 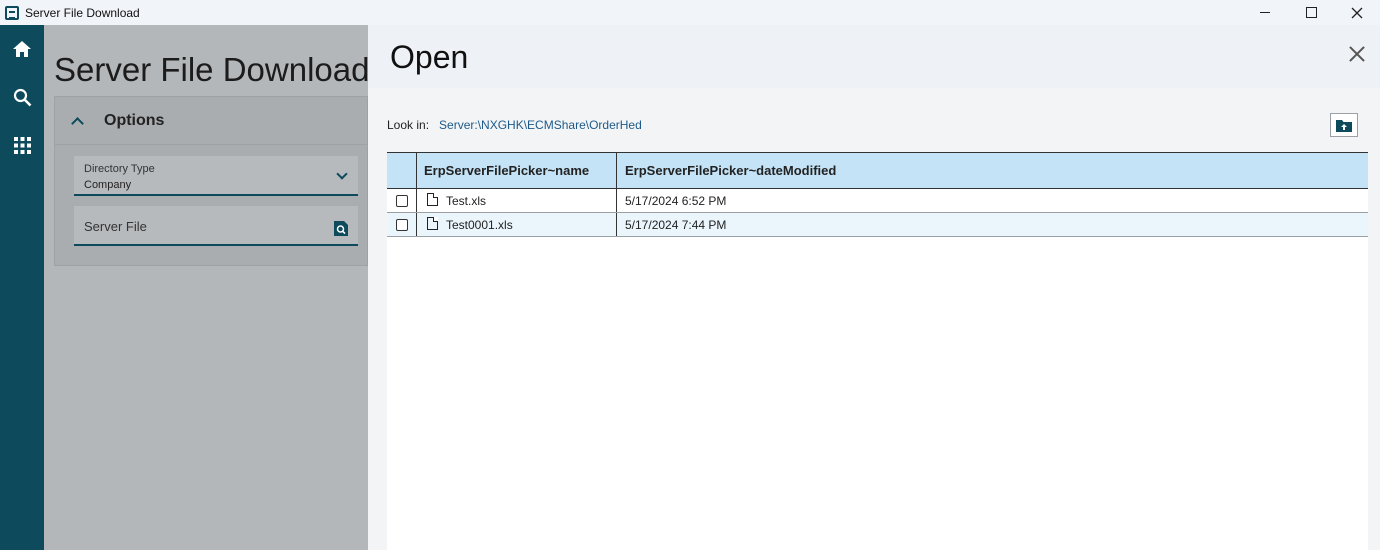 I want to click on search-icon, so click(x=22, y=97).